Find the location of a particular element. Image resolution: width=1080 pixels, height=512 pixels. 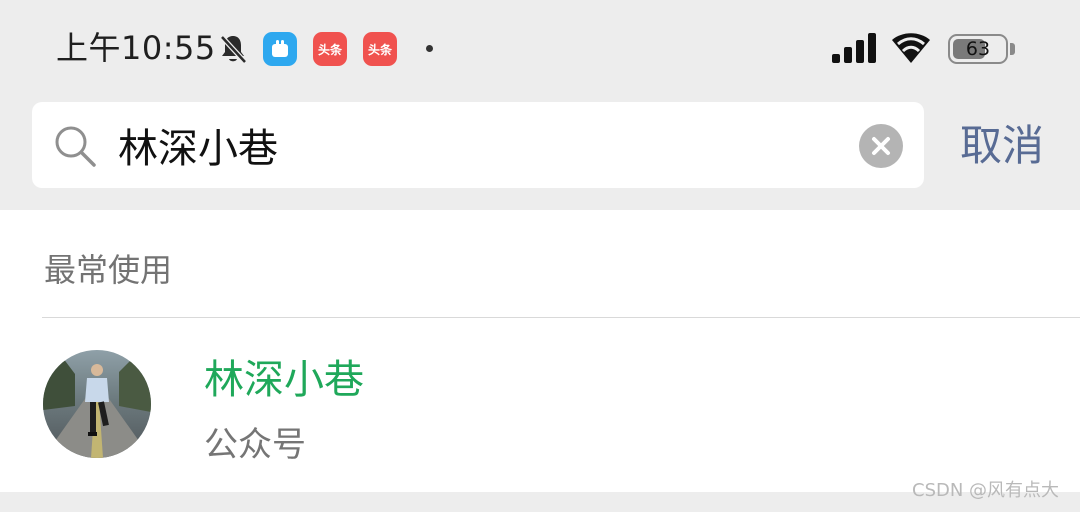

result-subtitle: 公众号 is located at coordinates (255, 445).